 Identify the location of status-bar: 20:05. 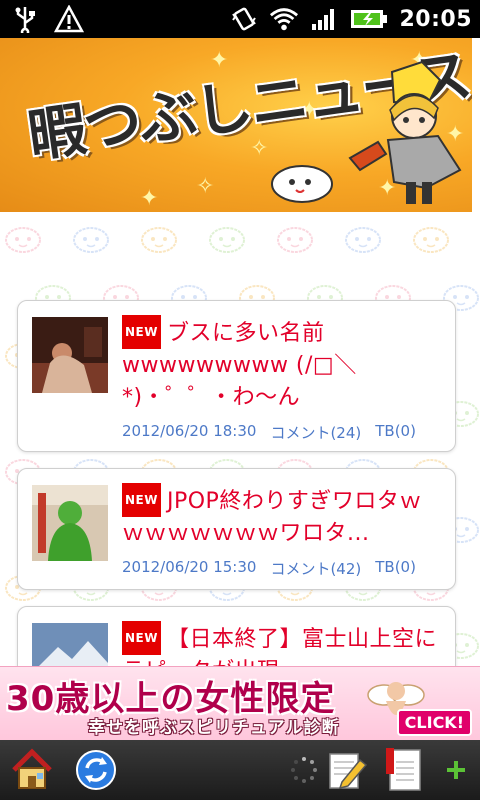
(240, 19).